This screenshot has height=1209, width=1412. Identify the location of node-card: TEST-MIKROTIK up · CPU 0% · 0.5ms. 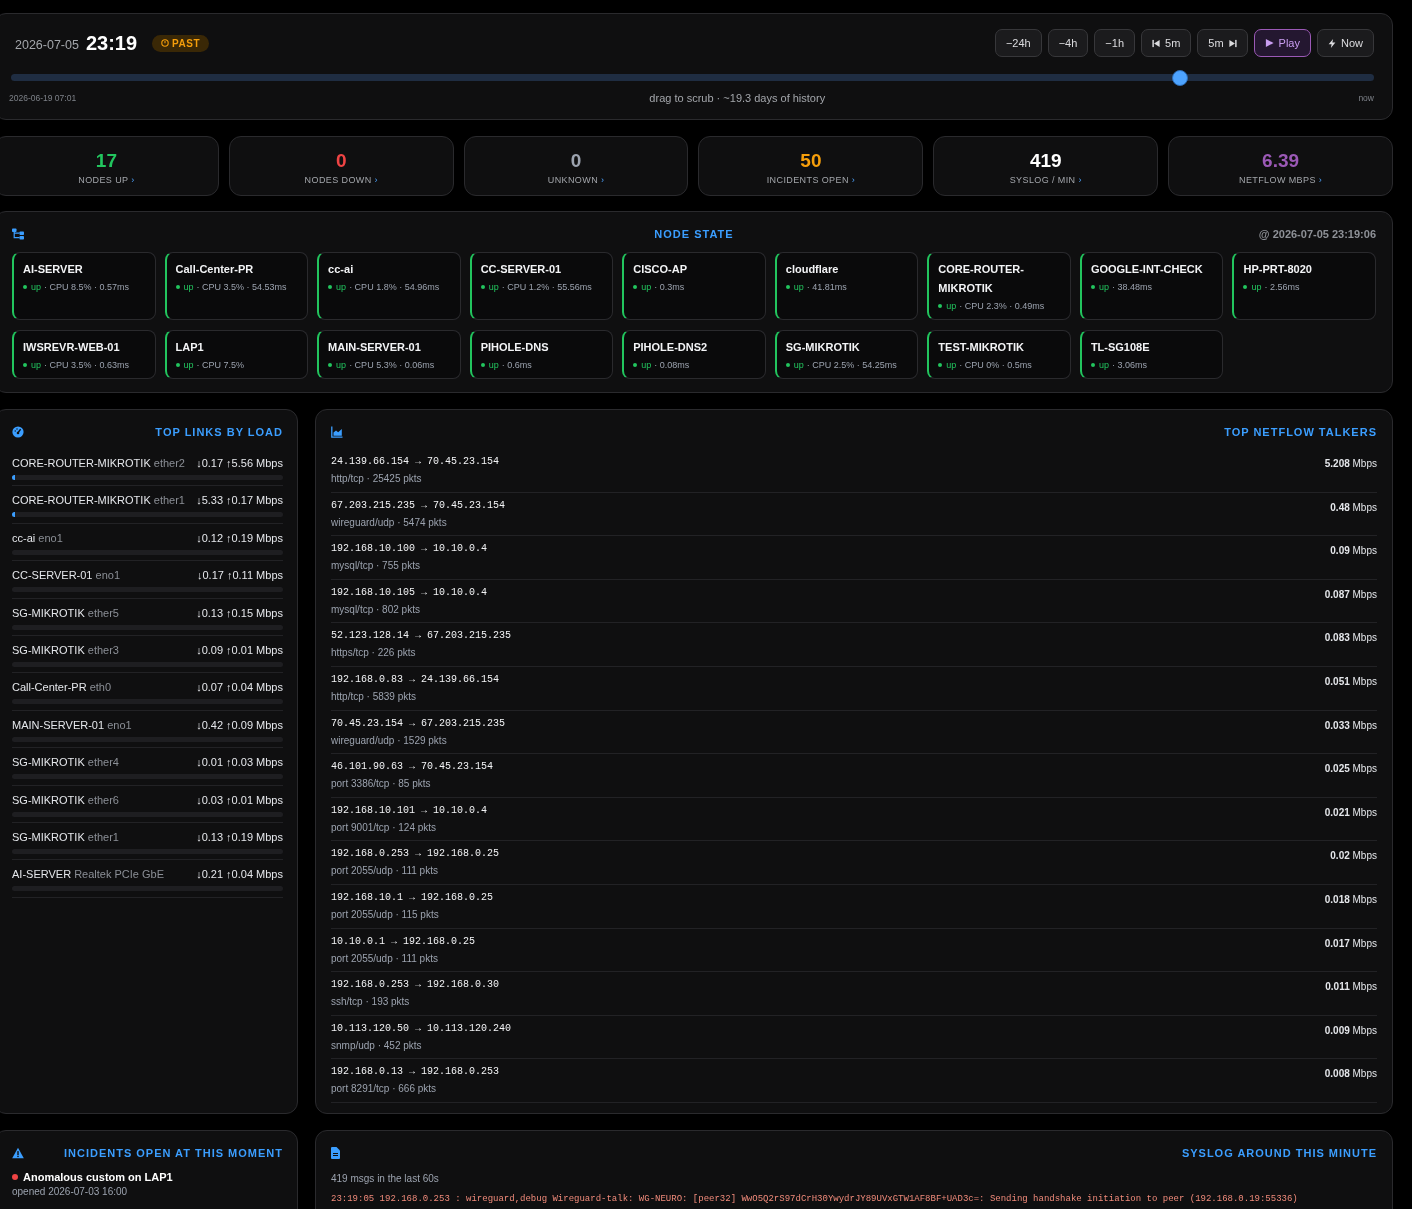
(999, 354).